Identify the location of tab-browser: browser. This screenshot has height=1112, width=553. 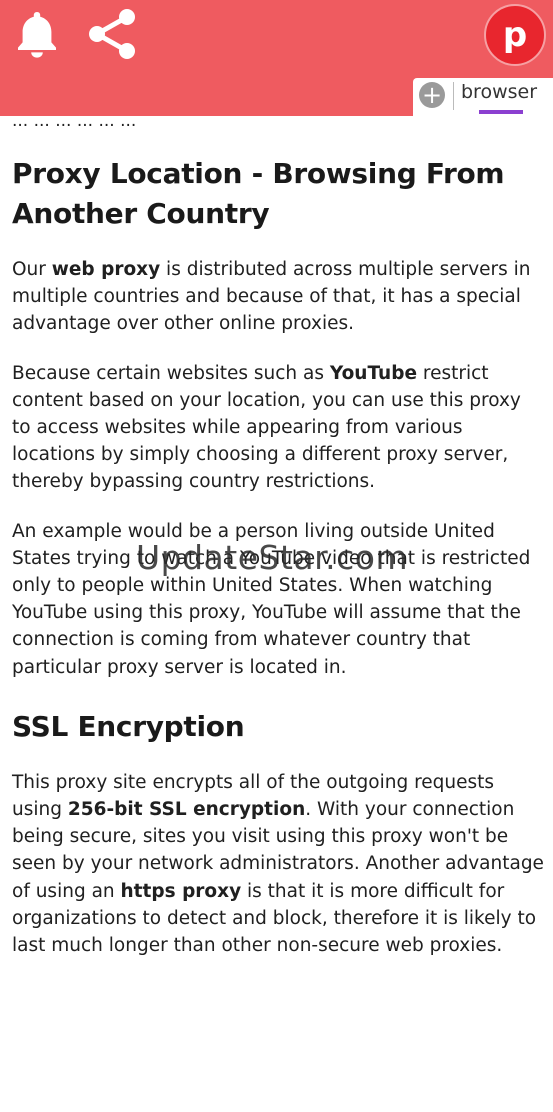
(499, 92).